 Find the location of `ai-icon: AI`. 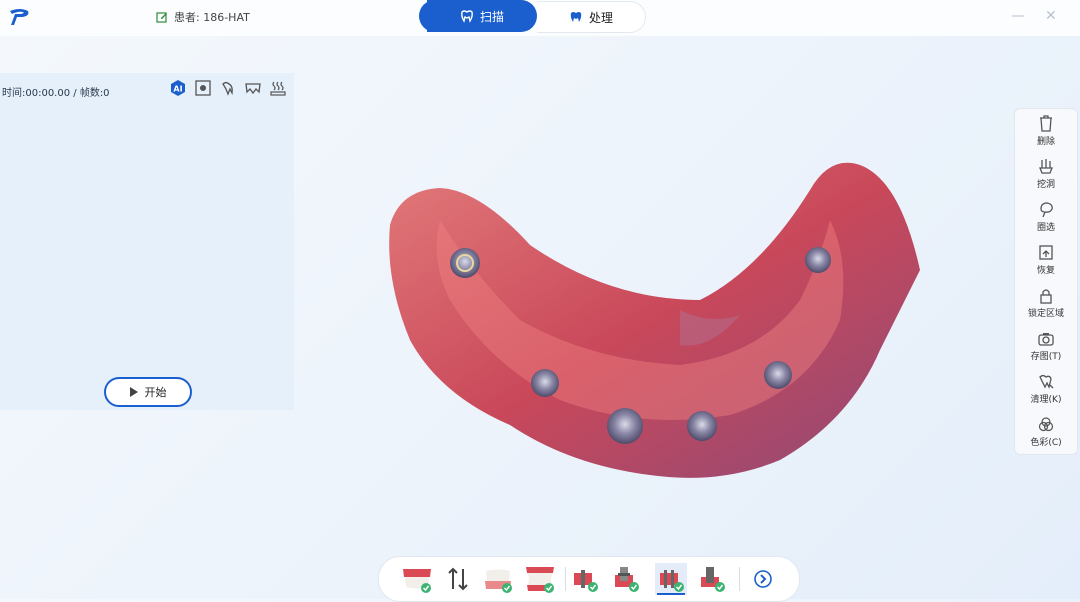

ai-icon: AI is located at coordinates (178, 88).